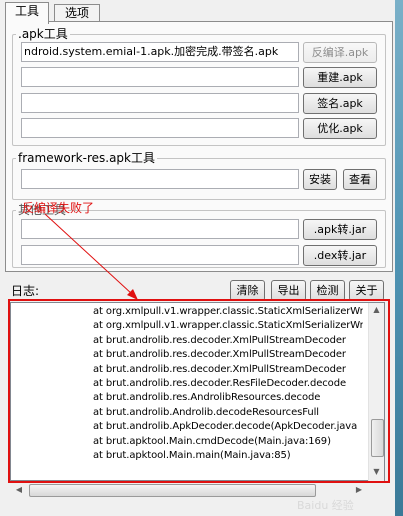 This screenshot has height=516, width=403. I want to click on annotation-text: 反编译失败了, so click(58, 208).